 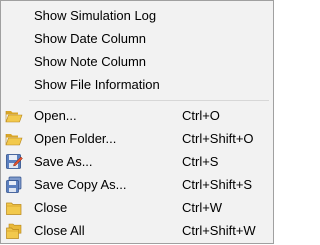 I want to click on close-all-icon, so click(x=14, y=231).